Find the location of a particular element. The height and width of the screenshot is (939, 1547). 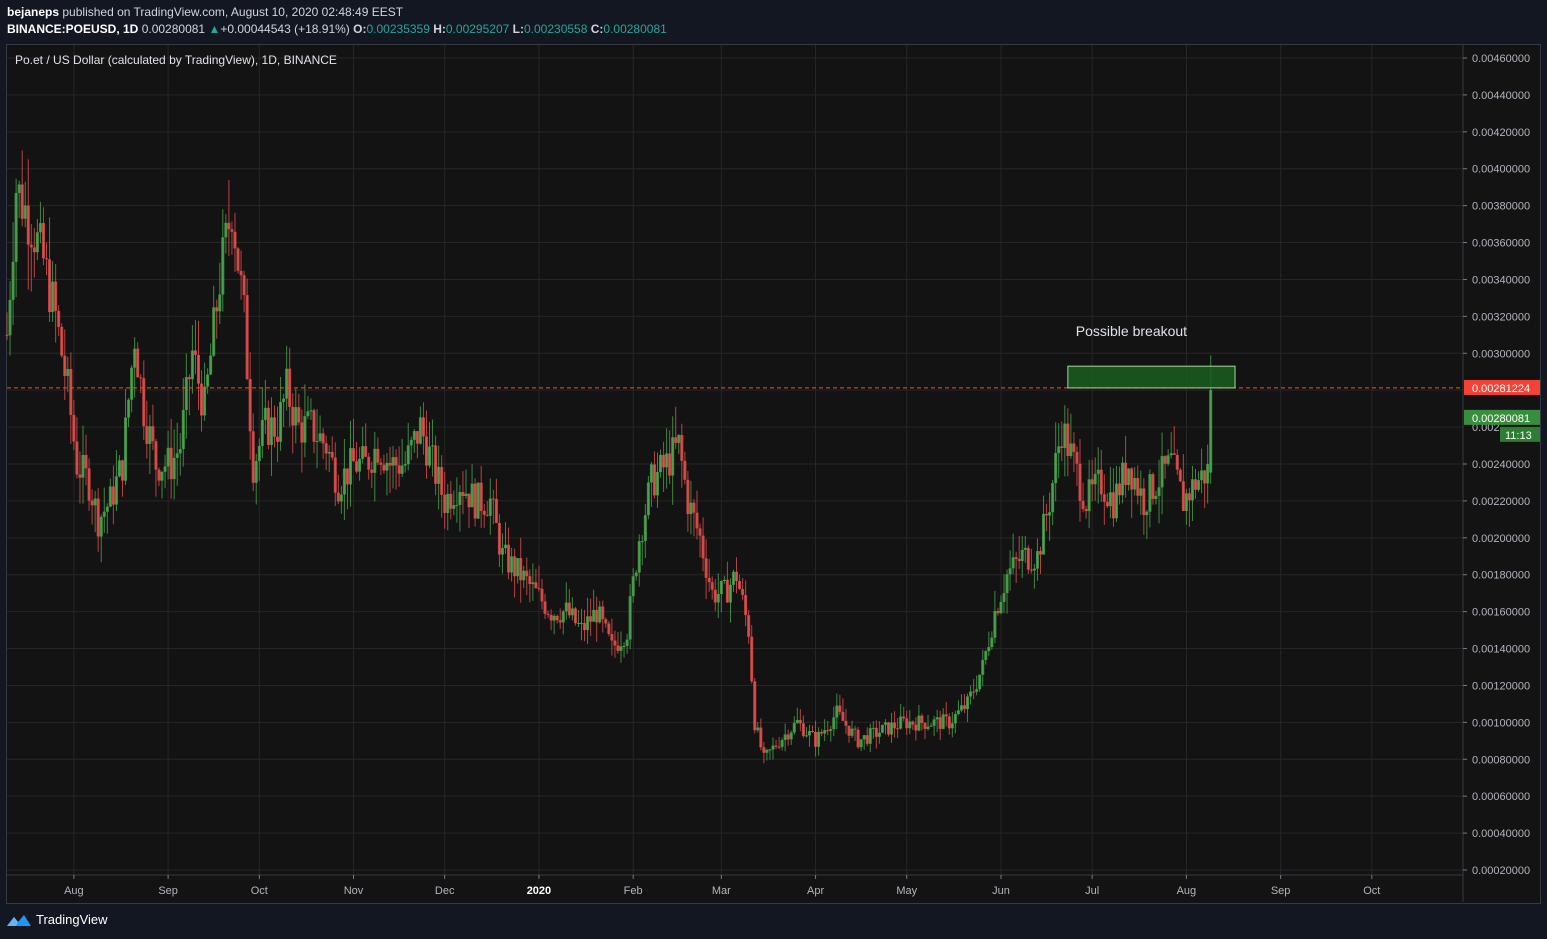

price-tick-label: 0.00140000 is located at coordinates (1501, 650).